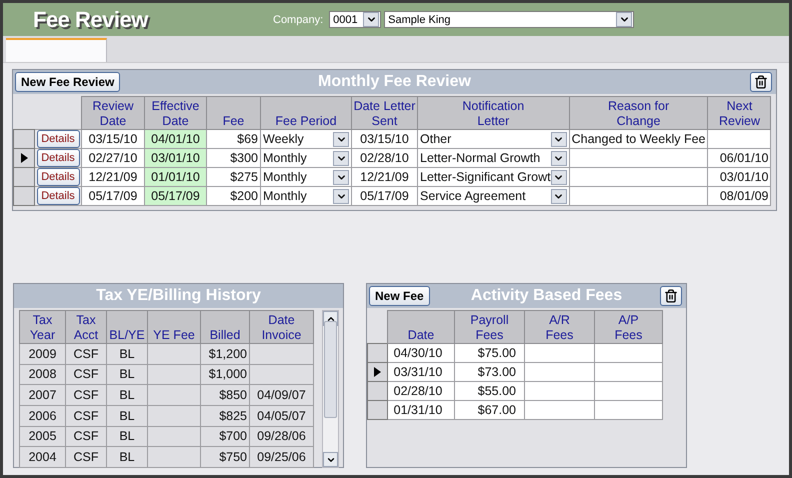  What do you see at coordinates (113, 139) in the screenshot?
I see `table-cell: 03/15/10` at bounding box center [113, 139].